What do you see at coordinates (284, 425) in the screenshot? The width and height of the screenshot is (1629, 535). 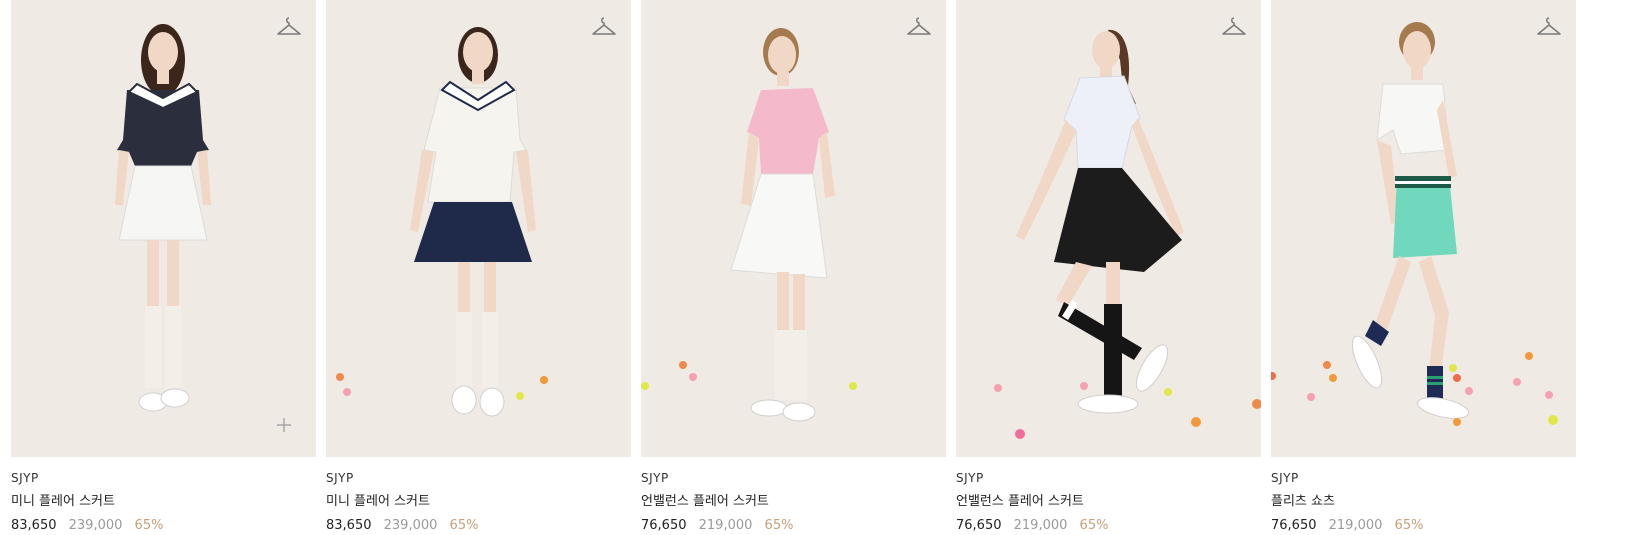 I see `plus-icon` at bounding box center [284, 425].